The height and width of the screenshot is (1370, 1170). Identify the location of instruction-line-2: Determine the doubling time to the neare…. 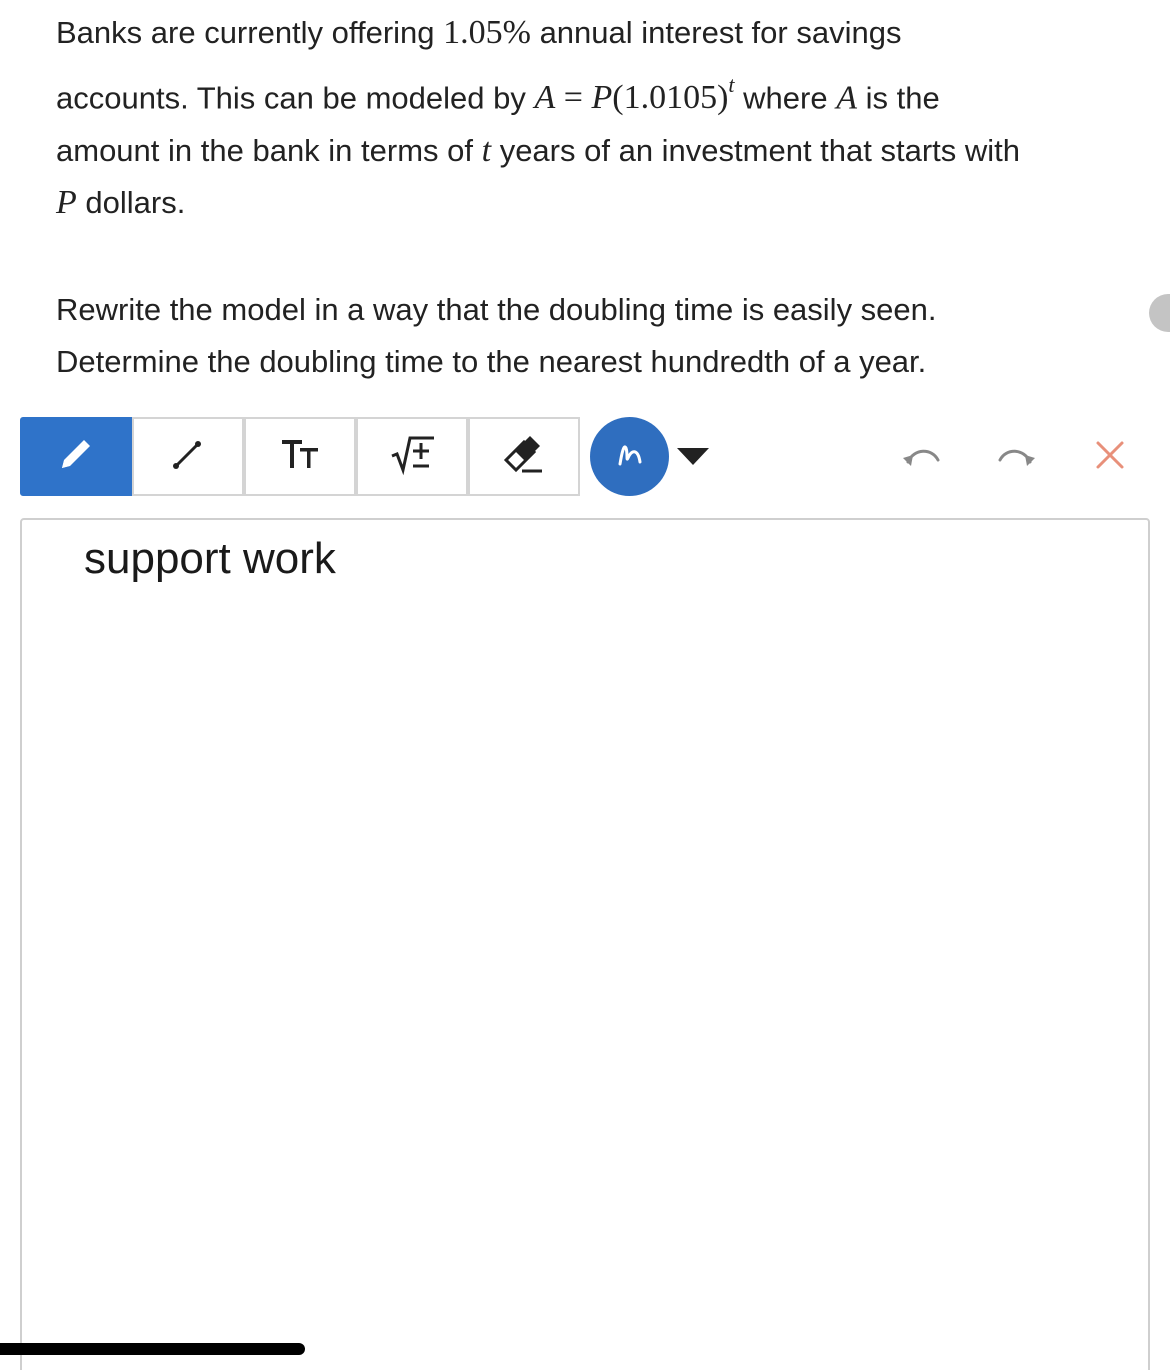
(491, 362).